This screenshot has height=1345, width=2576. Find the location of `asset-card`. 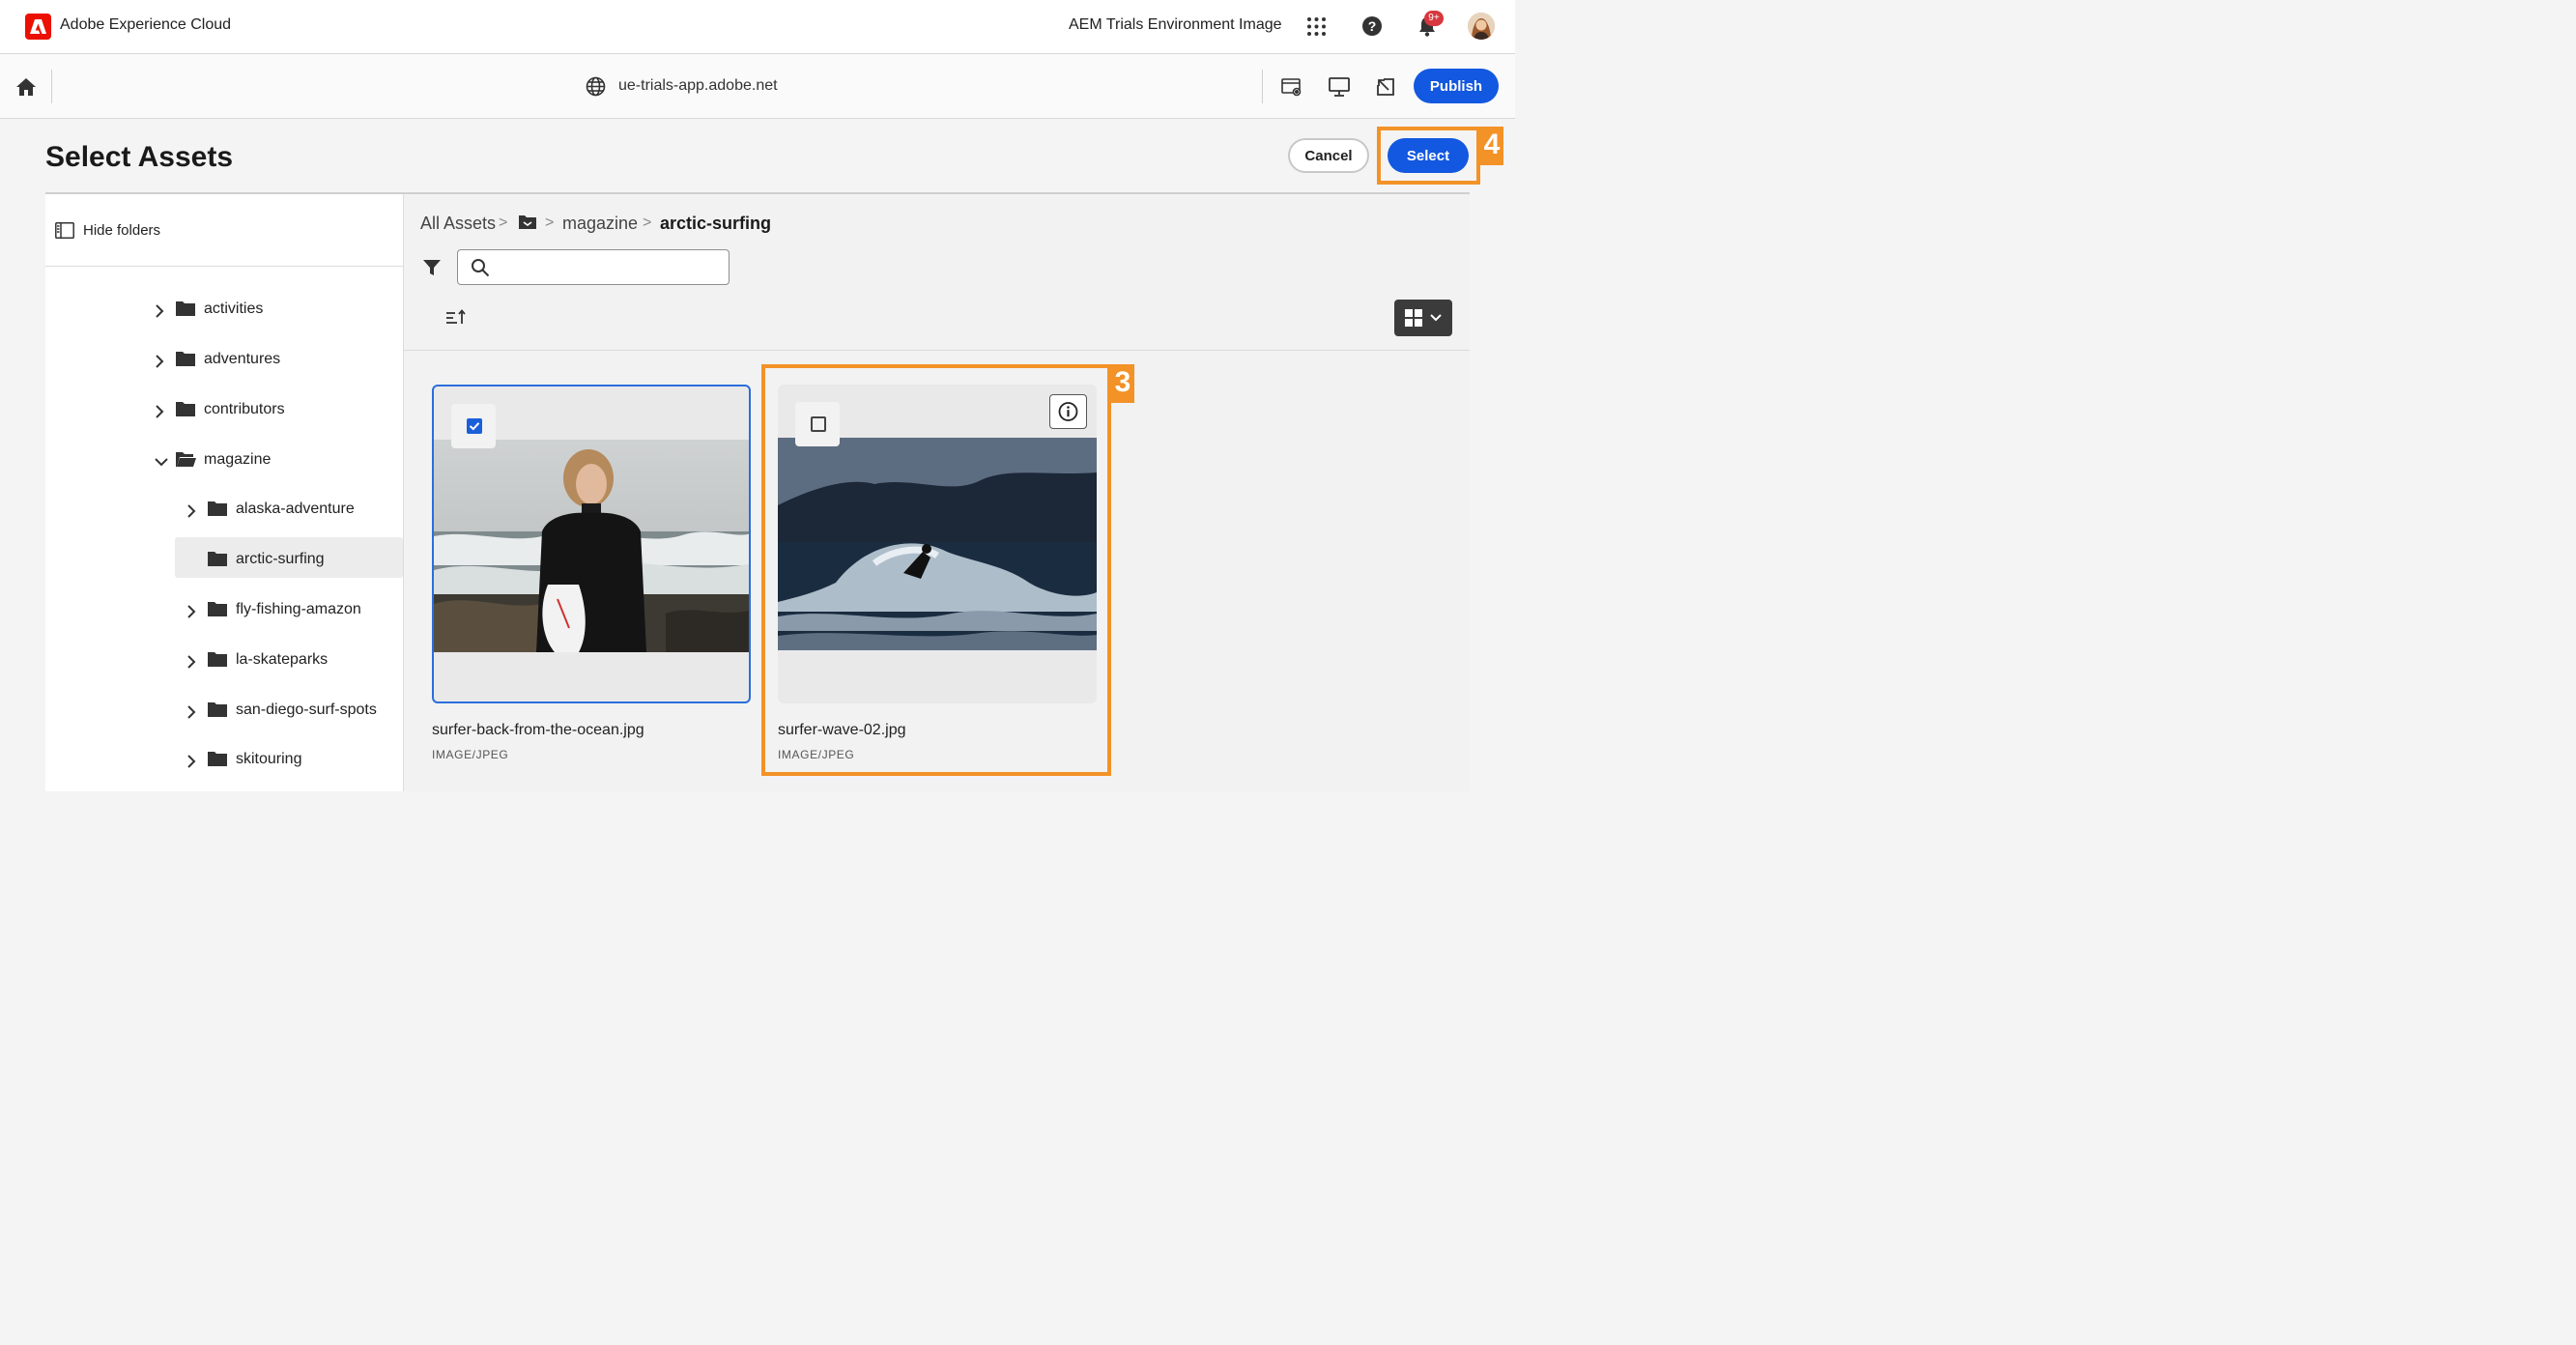

asset-card is located at coordinates (591, 544).